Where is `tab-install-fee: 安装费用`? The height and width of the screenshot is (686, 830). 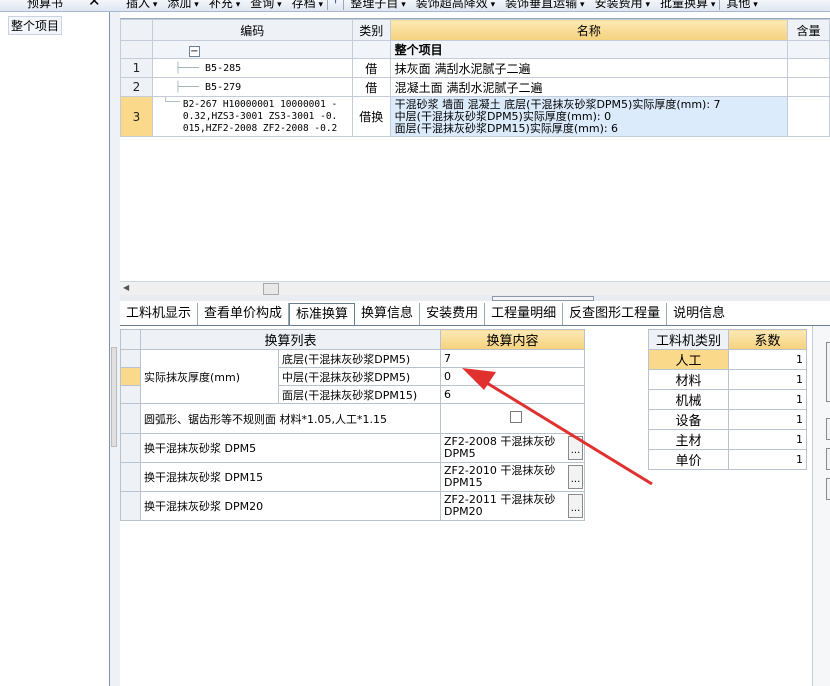
tab-install-fee: 安装费用 is located at coordinates (453, 314).